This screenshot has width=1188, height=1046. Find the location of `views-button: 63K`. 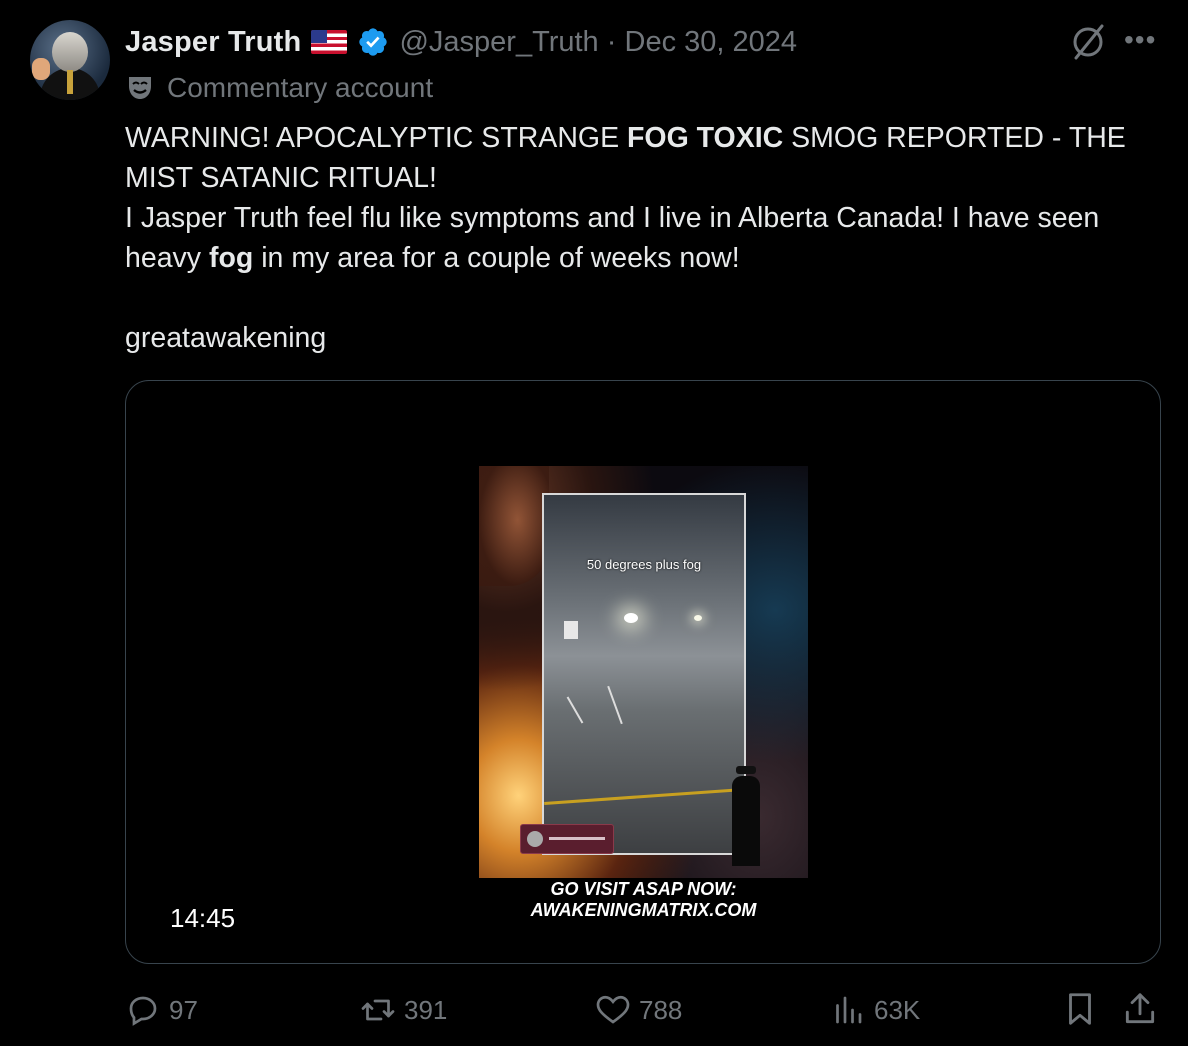

views-button: 63K is located at coordinates (875, 1010).